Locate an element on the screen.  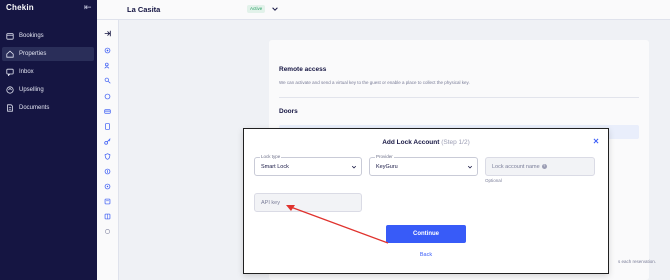
shield-icon is located at coordinates (107, 156).